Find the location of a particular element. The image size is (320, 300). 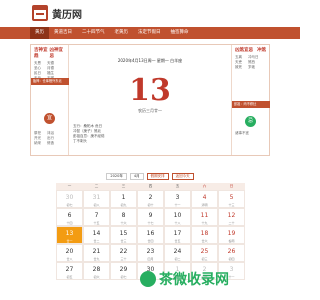

today-button: 返回今天 is located at coordinates (182, 176).